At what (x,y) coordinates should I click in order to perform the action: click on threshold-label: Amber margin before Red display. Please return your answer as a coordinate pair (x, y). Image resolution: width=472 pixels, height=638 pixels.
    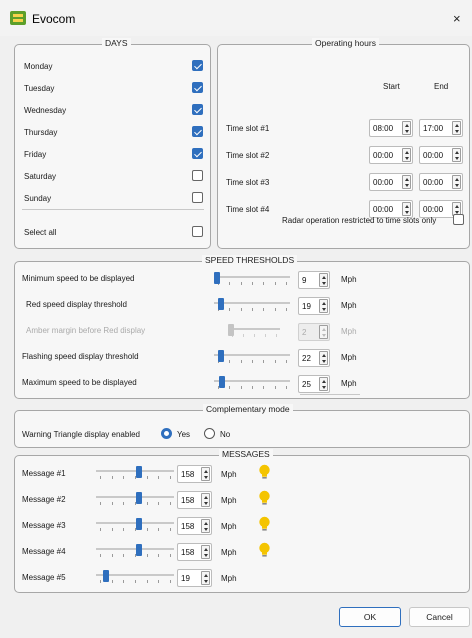
    Looking at the image, I should click on (86, 330).